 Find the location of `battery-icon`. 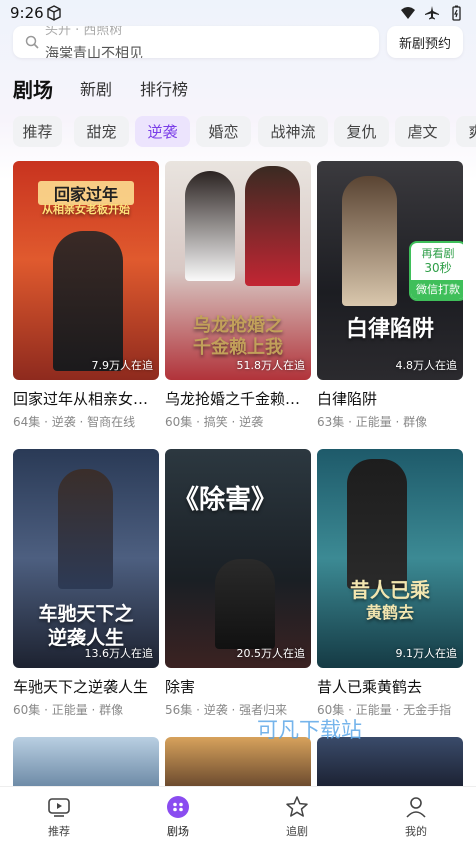

battery-icon is located at coordinates (456, 13).